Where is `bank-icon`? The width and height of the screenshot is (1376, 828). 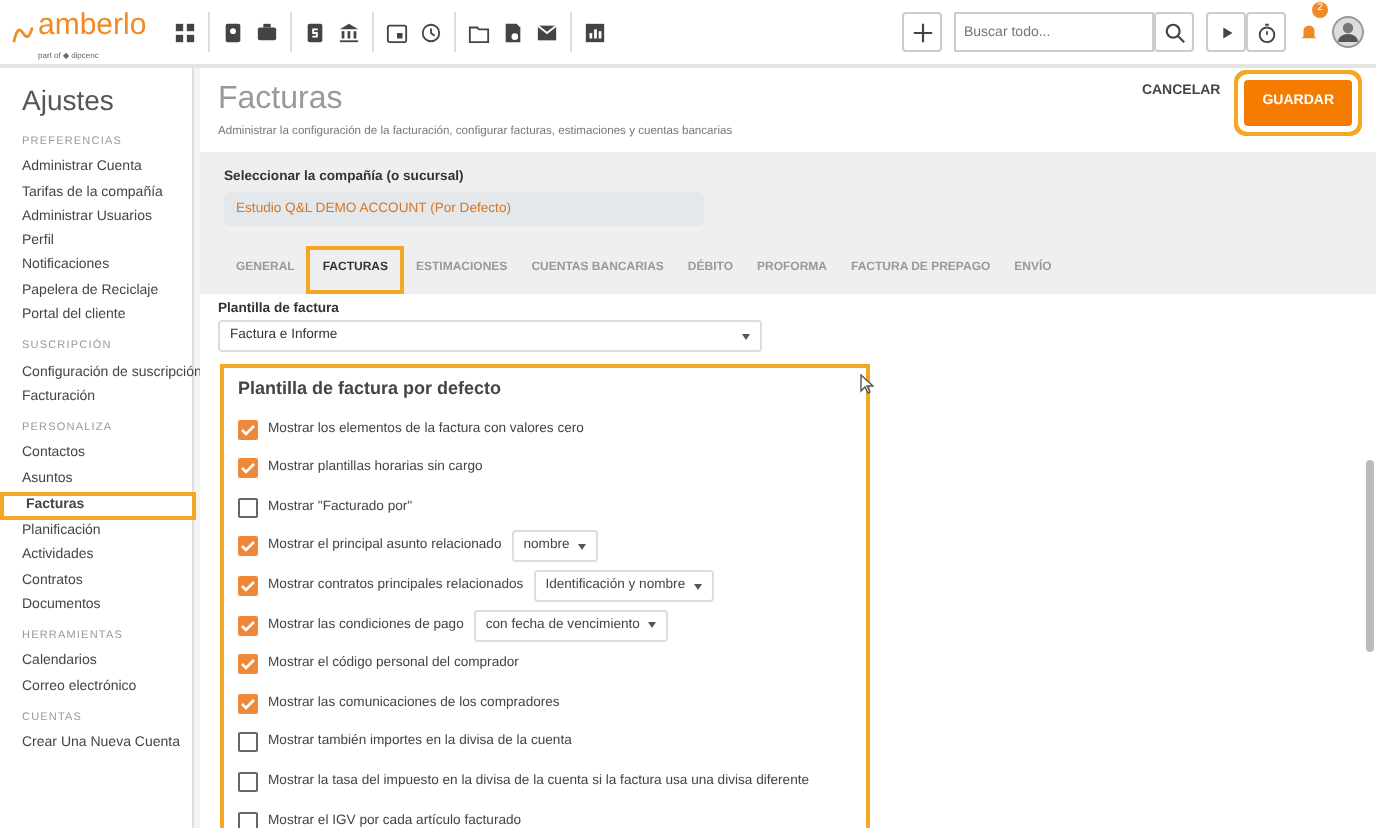
bank-icon is located at coordinates (349, 32).